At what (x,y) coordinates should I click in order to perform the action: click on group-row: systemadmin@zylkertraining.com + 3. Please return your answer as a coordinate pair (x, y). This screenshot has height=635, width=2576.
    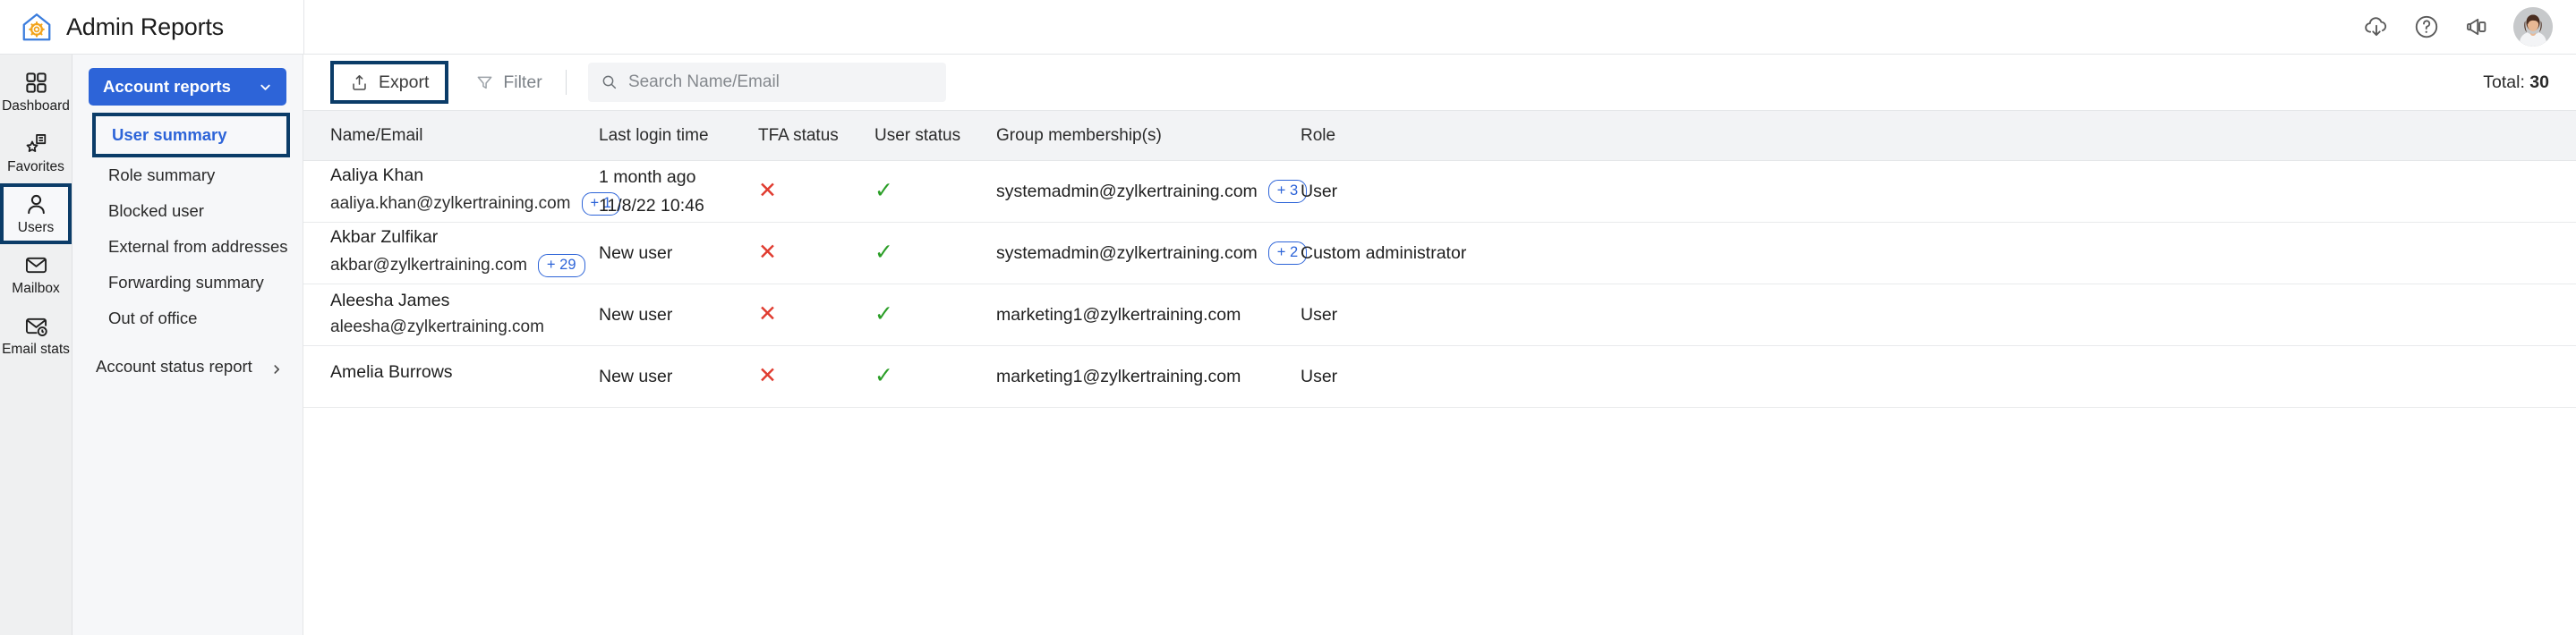
    Looking at the image, I should click on (1152, 191).